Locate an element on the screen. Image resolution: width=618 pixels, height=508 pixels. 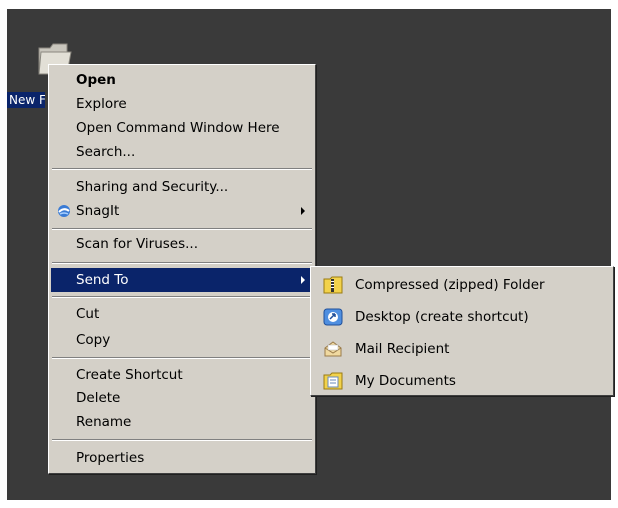
menu-item-open: Open is located at coordinates (182, 80).